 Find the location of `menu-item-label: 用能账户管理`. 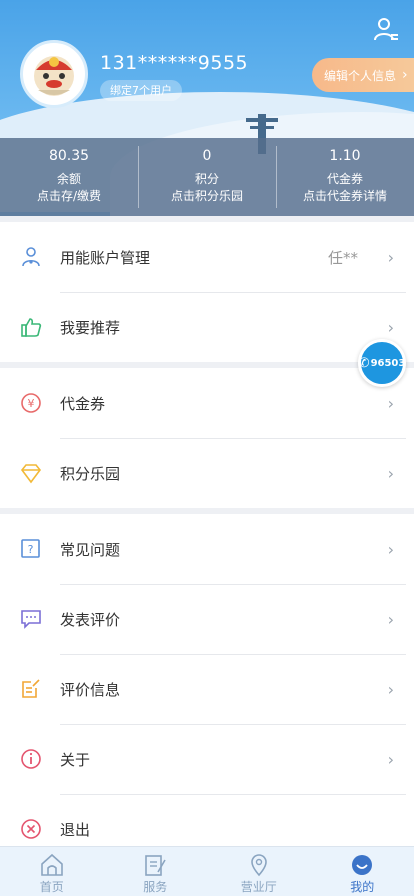

menu-item-label: 用能账户管理 is located at coordinates (105, 257).